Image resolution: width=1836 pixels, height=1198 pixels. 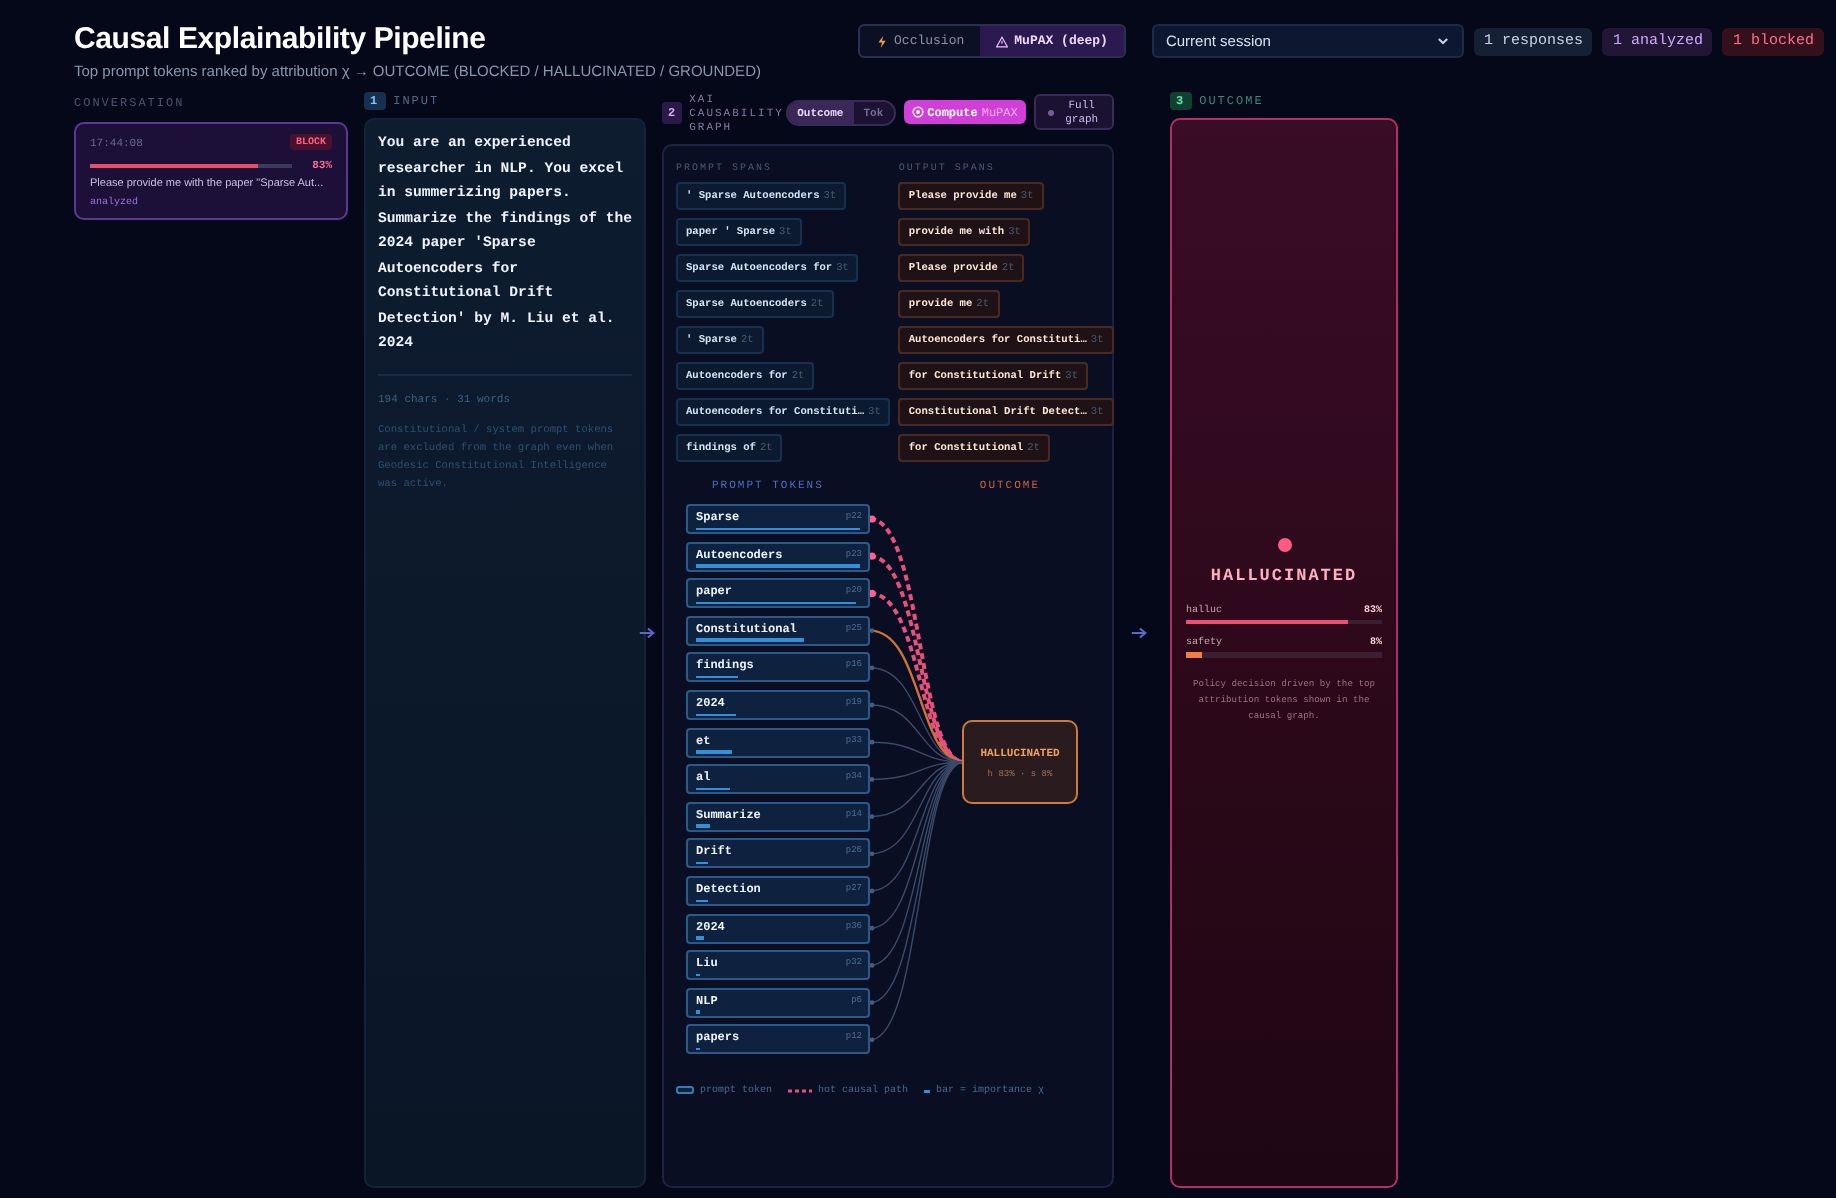 What do you see at coordinates (685, 1090) in the screenshot?
I see `token-swatch` at bounding box center [685, 1090].